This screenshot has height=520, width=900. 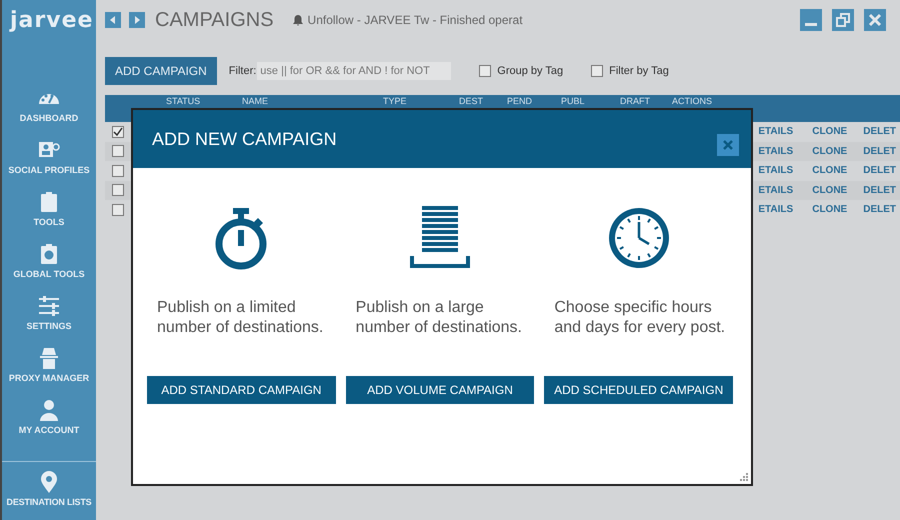 I want to click on column-header: ACTIONS, so click(x=692, y=101).